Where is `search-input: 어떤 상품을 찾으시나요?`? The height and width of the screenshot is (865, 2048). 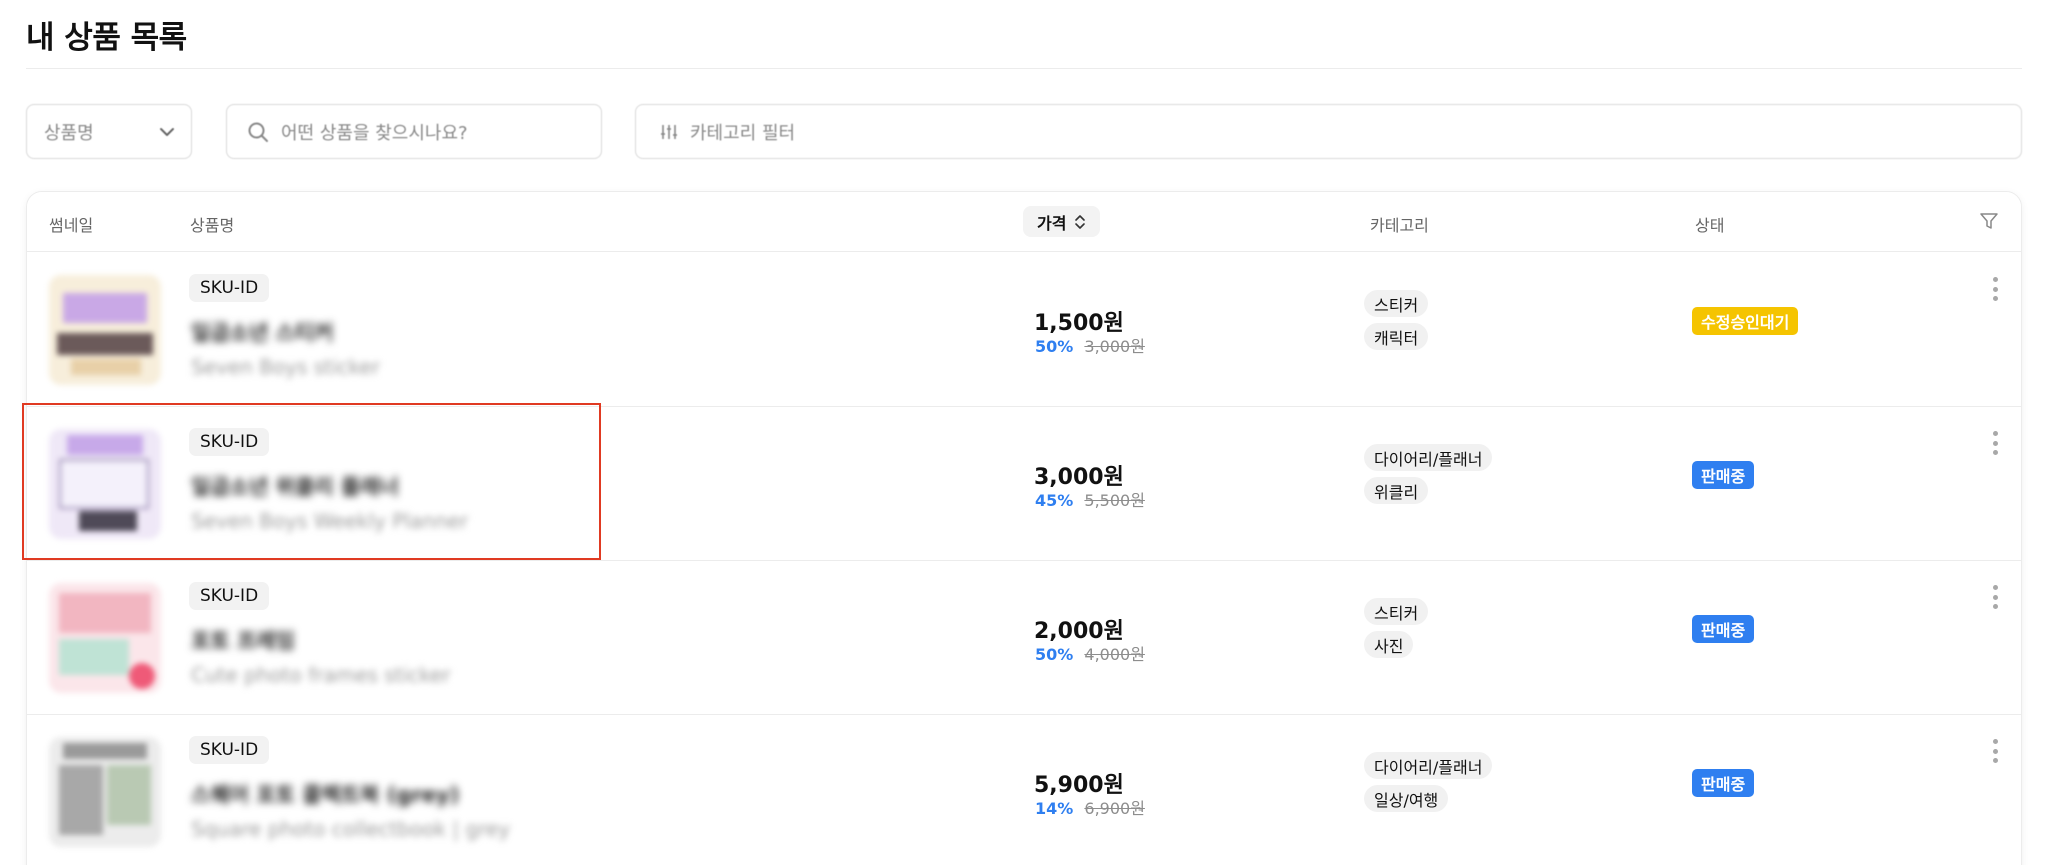
search-input: 어떤 상품을 찾으시나요? is located at coordinates (414, 131).